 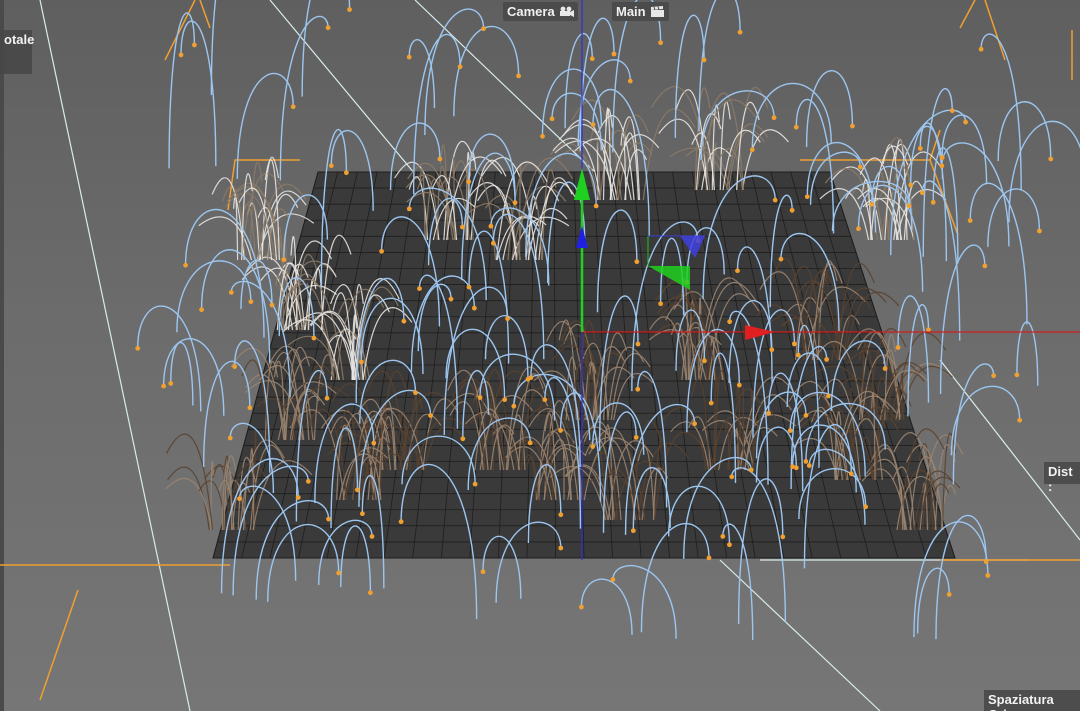 I want to click on take-label: Main, so click(x=631, y=11).